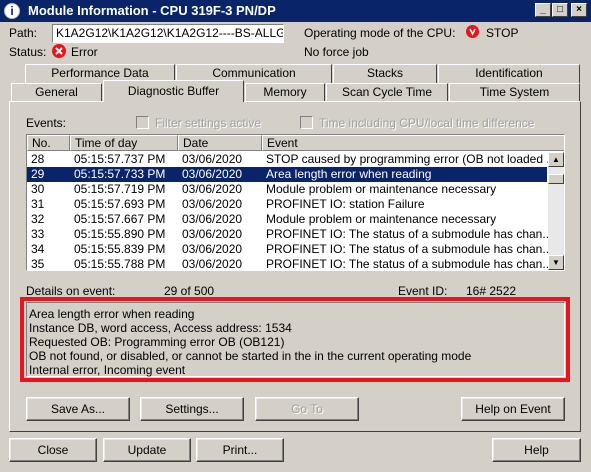 The height and width of the screenshot is (472, 591). I want to click on cell-event: Area length error when reading, so click(349, 174).